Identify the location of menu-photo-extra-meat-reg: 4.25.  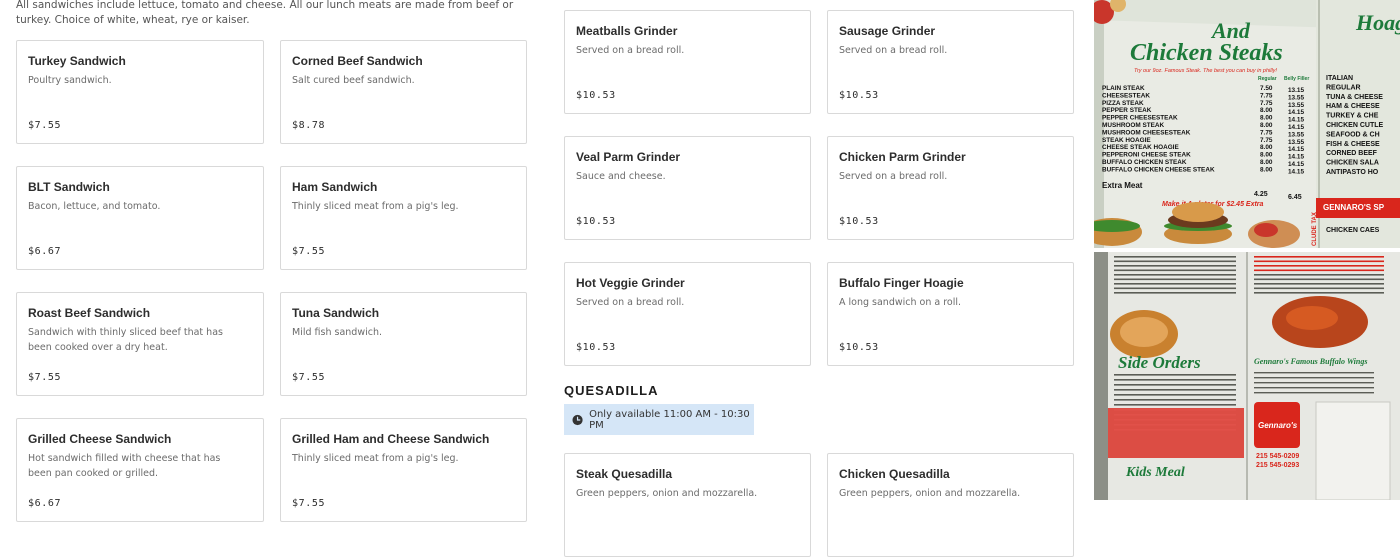
(1261, 194).